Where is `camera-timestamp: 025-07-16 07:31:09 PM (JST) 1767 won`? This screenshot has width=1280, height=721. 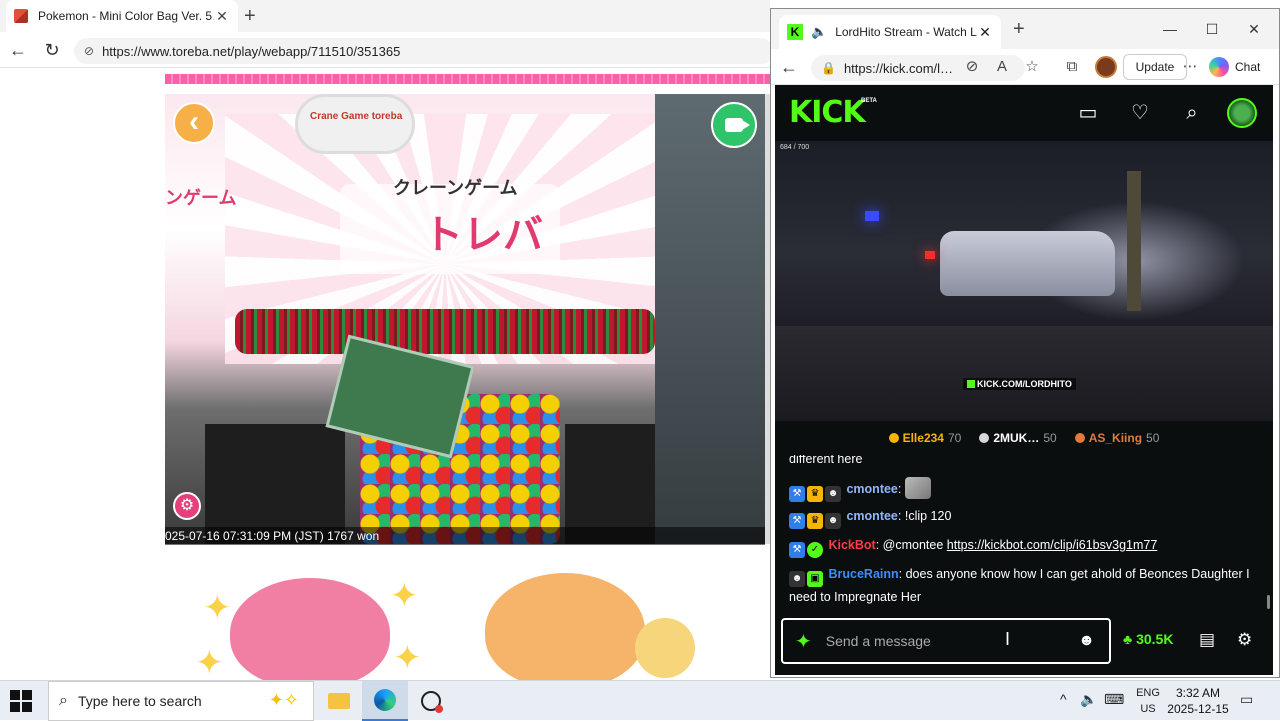 camera-timestamp: 025-07-16 07:31:09 PM (JST) 1767 won is located at coordinates (465, 536).